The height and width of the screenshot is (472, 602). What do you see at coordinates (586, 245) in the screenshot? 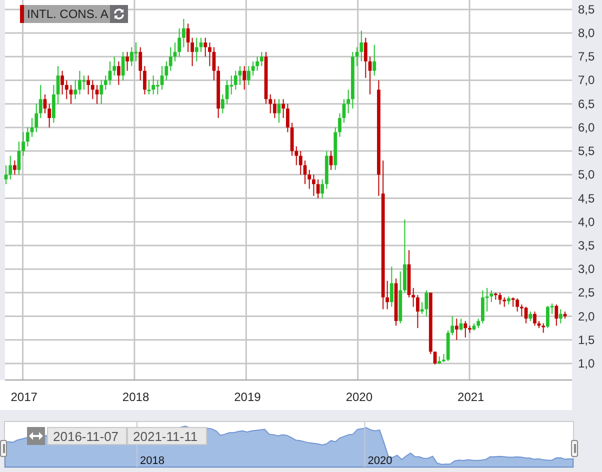
I see `y-axis-label: 3,5` at bounding box center [586, 245].